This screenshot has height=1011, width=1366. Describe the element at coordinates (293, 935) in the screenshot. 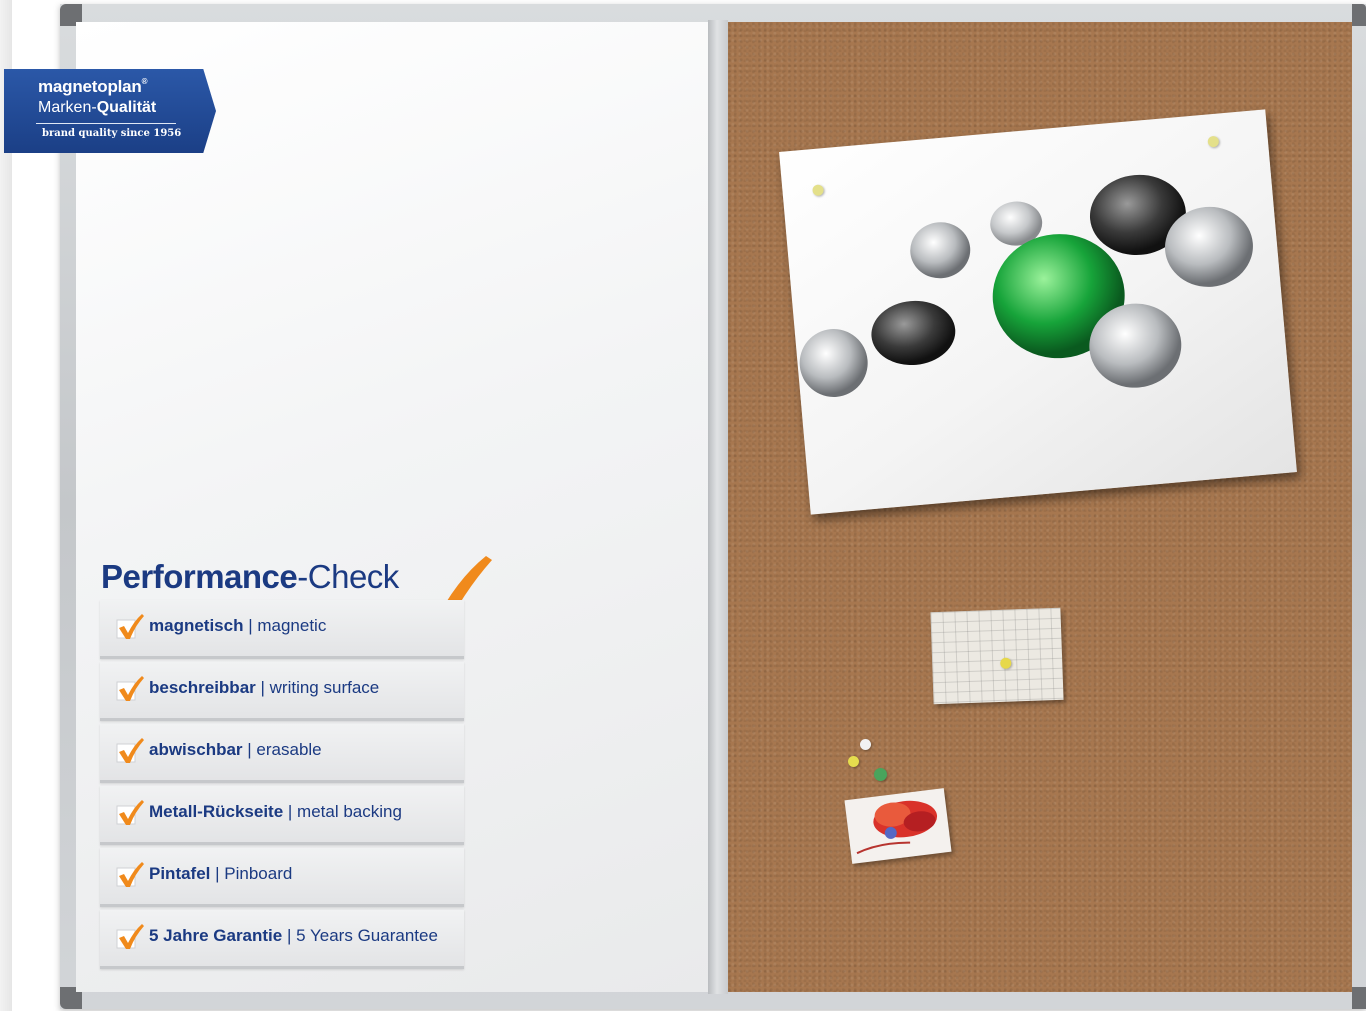

I see `feature-label: 5 Jahre Garantie | 5 Years Guarantee` at that location.